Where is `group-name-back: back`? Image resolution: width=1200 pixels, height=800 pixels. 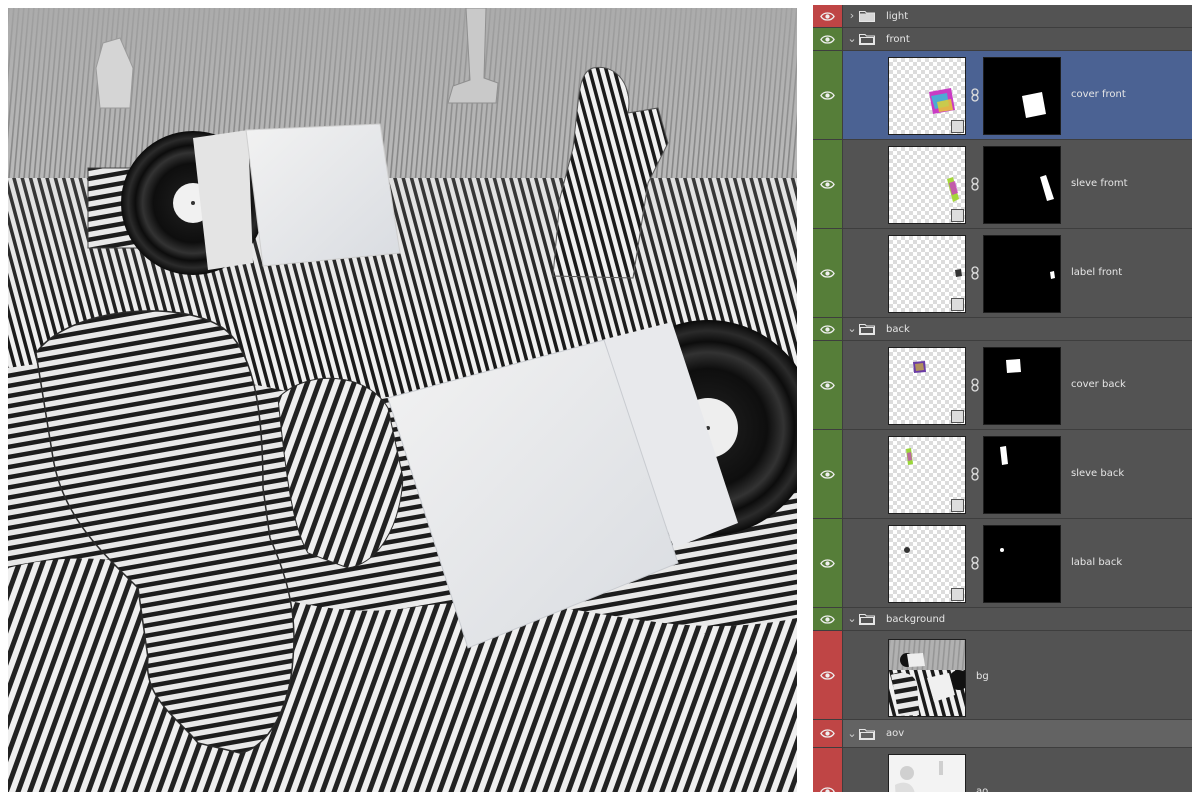
group-name-back: back is located at coordinates (898, 329).